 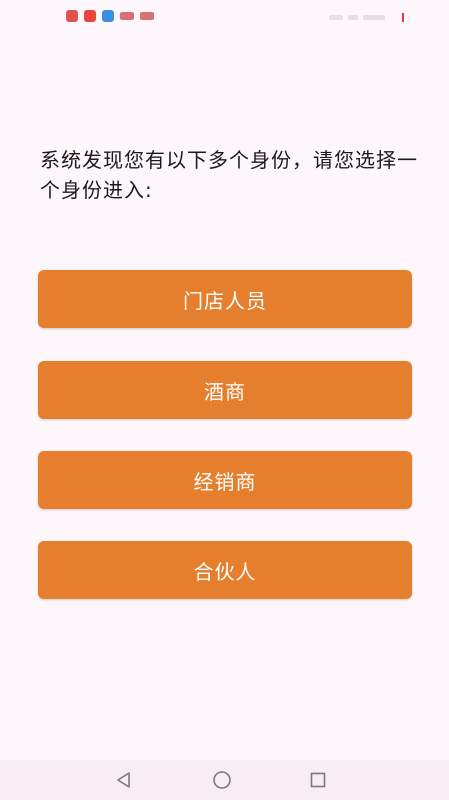 What do you see at coordinates (72, 16) in the screenshot?
I see `home-app-icon` at bounding box center [72, 16].